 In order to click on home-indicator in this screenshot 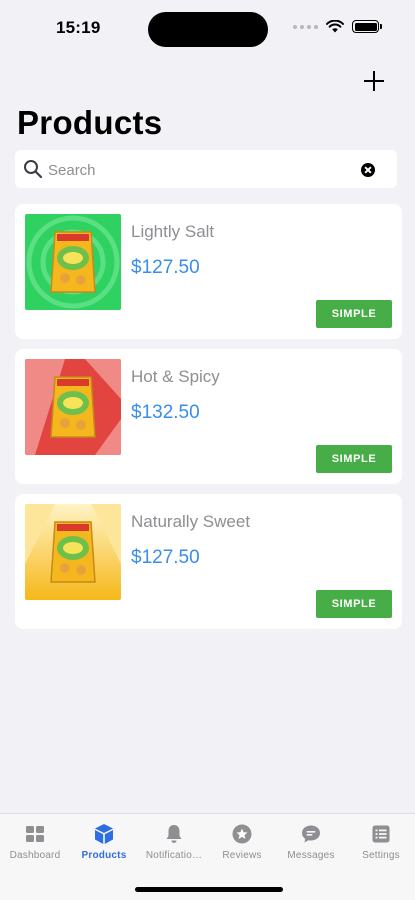, I will do `click(209, 889)`.